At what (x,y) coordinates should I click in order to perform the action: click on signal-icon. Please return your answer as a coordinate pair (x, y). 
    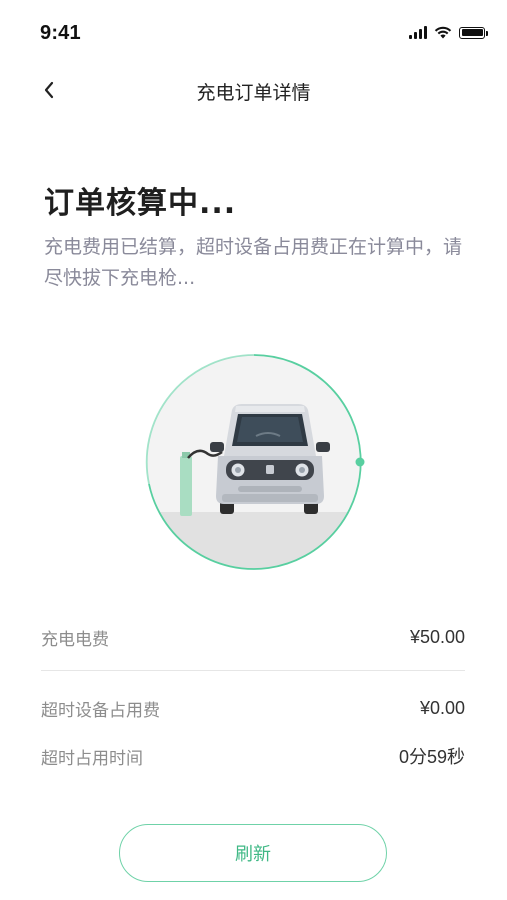
    Looking at the image, I should click on (418, 32).